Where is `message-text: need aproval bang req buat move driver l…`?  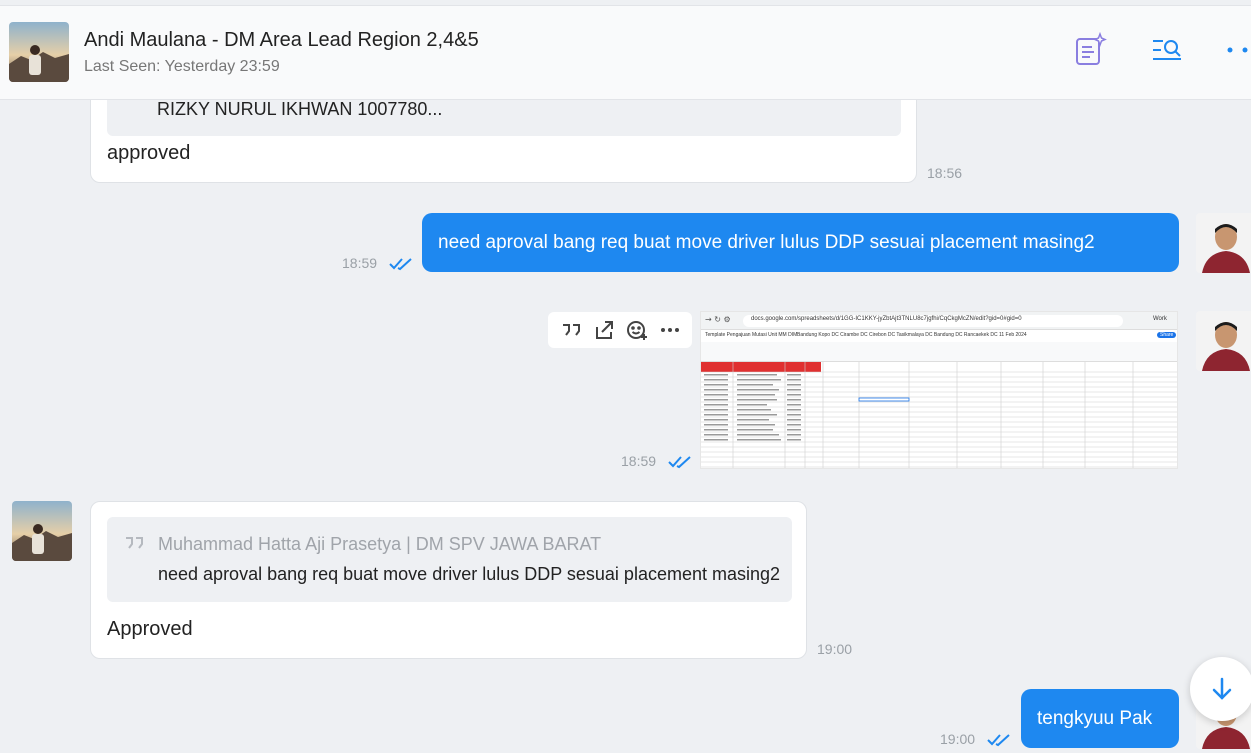
message-text: need aproval bang req buat move driver l… is located at coordinates (766, 242).